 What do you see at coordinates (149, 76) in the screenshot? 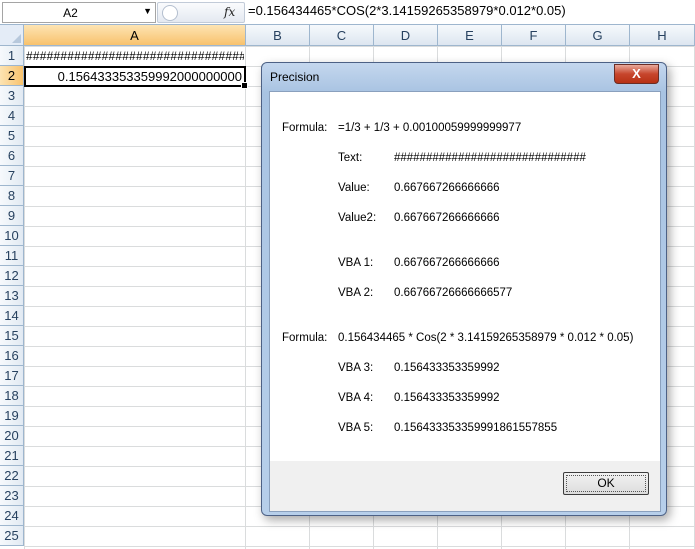
I see `cell-a2-value: 0.156433353359992000000000` at bounding box center [149, 76].